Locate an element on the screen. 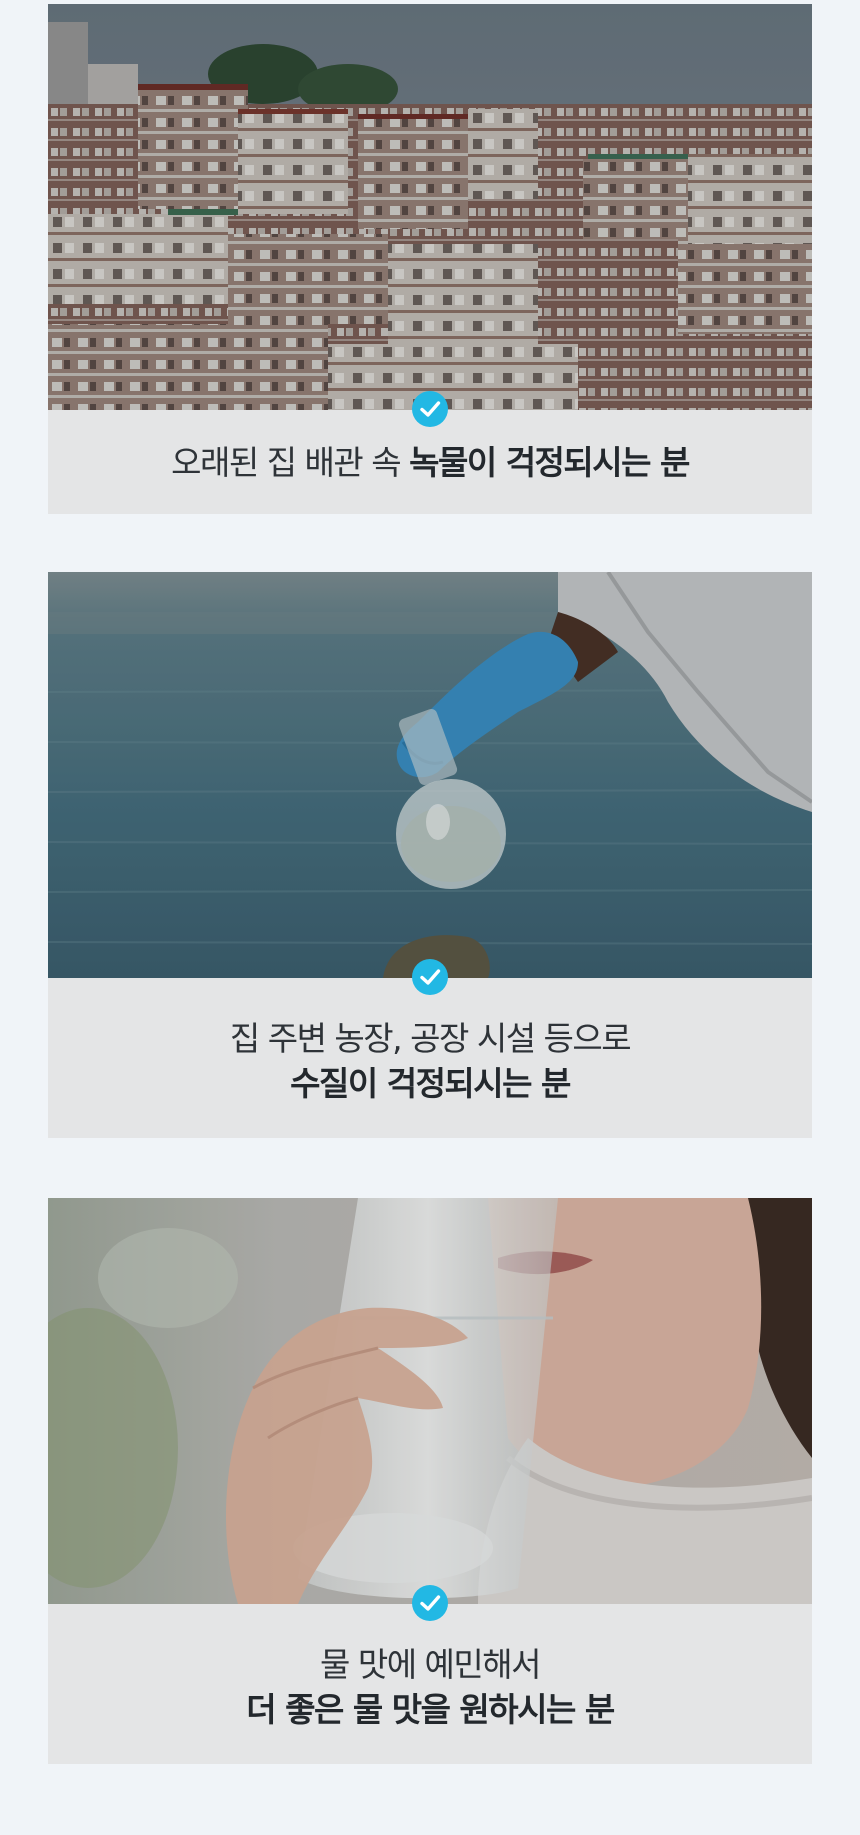 This screenshot has width=860, height=1835. caption-line-2: 더 좋은 물 맛을 원하시는 분 is located at coordinates (430, 1709).